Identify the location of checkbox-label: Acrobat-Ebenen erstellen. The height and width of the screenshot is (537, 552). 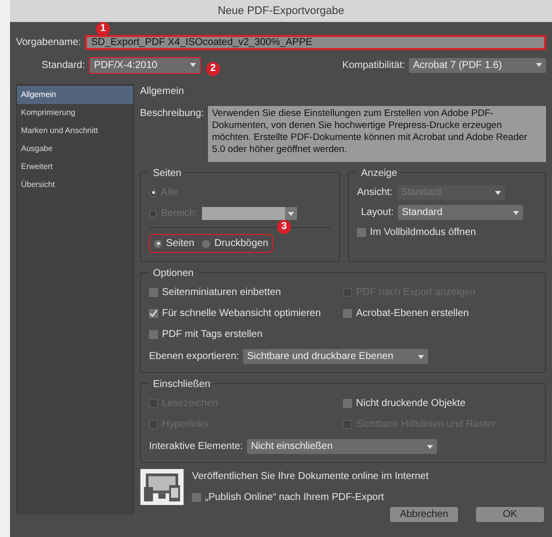
(412, 314).